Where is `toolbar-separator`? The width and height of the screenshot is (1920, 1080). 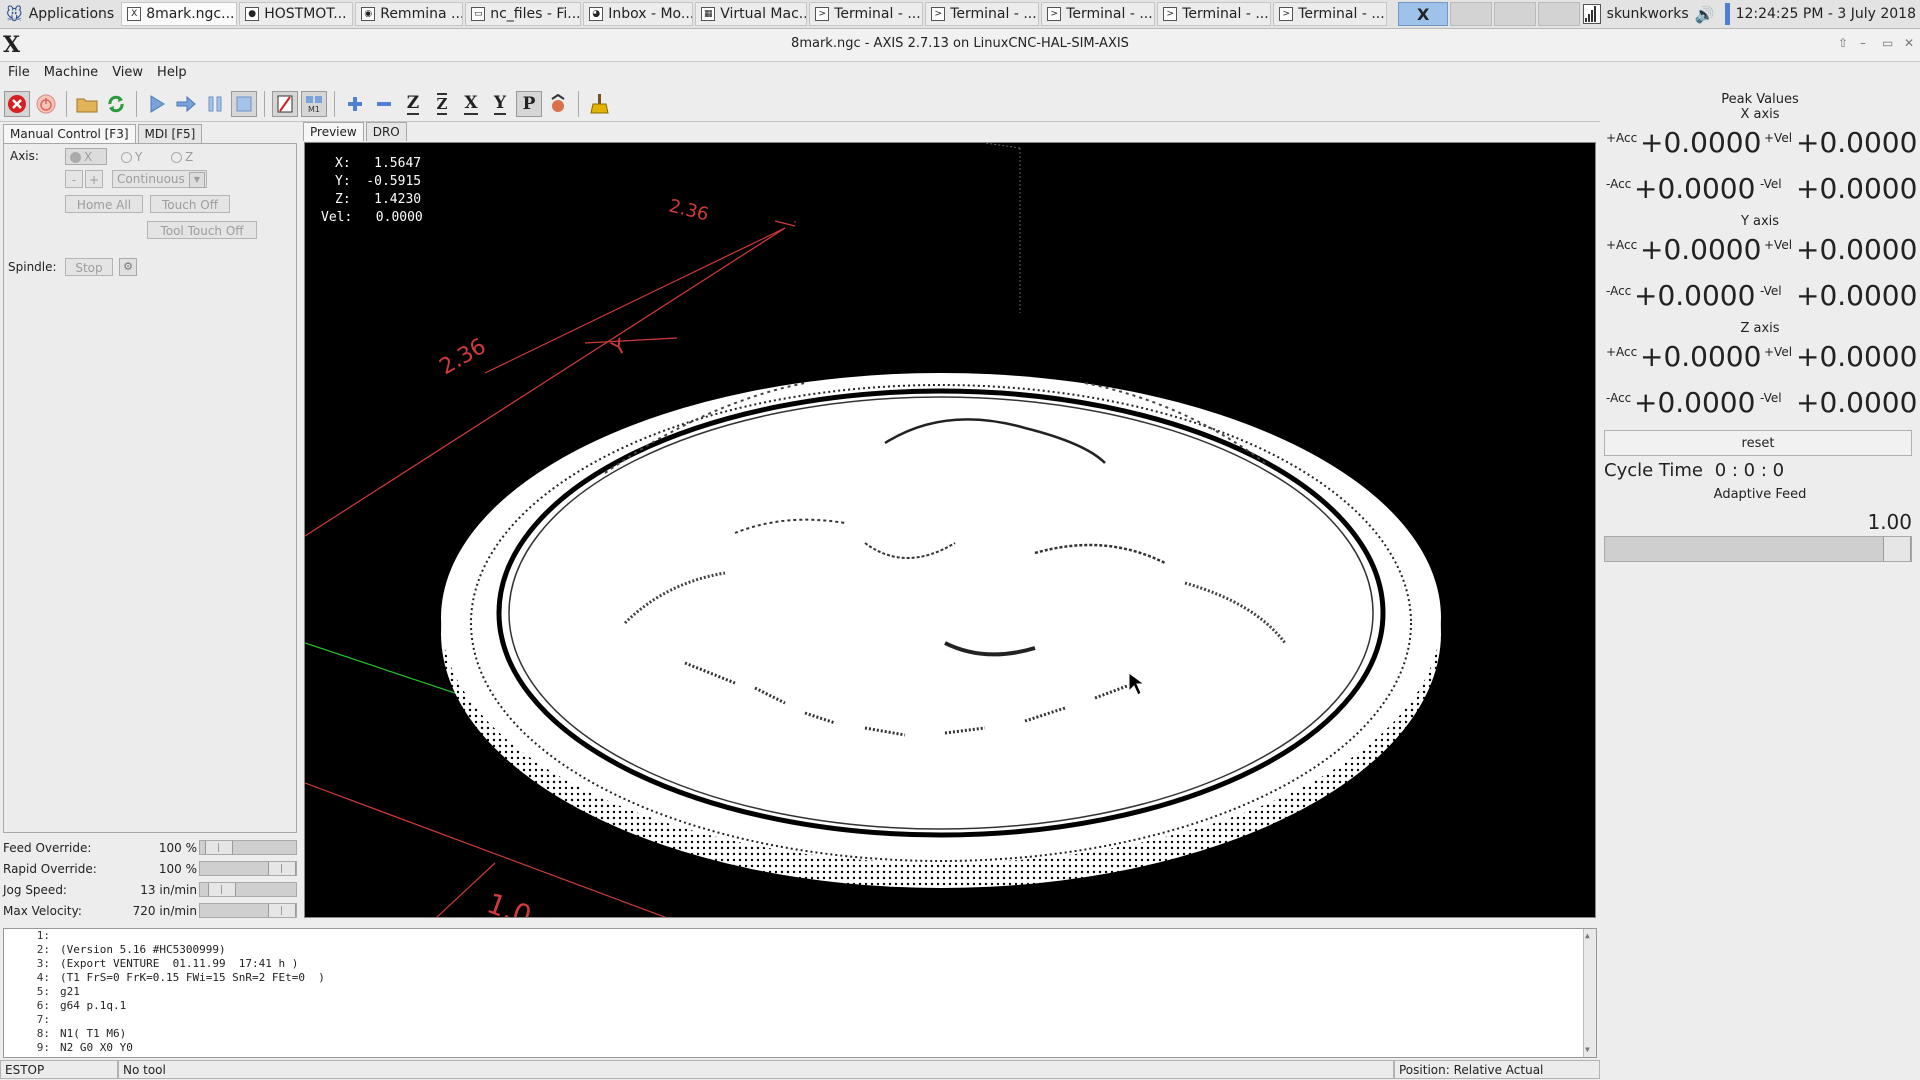 toolbar-separator is located at coordinates (264, 103).